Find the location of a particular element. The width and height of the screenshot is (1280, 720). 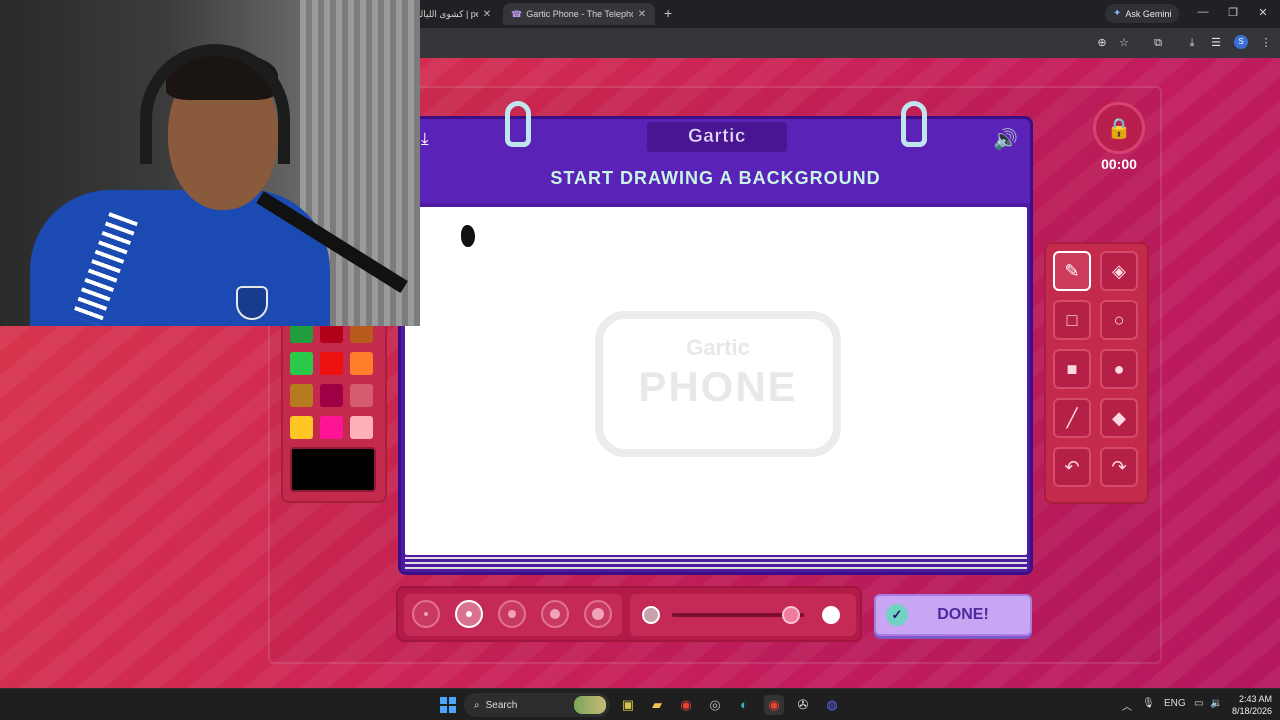

chrome-active-icon: ◉ is located at coordinates (774, 705).